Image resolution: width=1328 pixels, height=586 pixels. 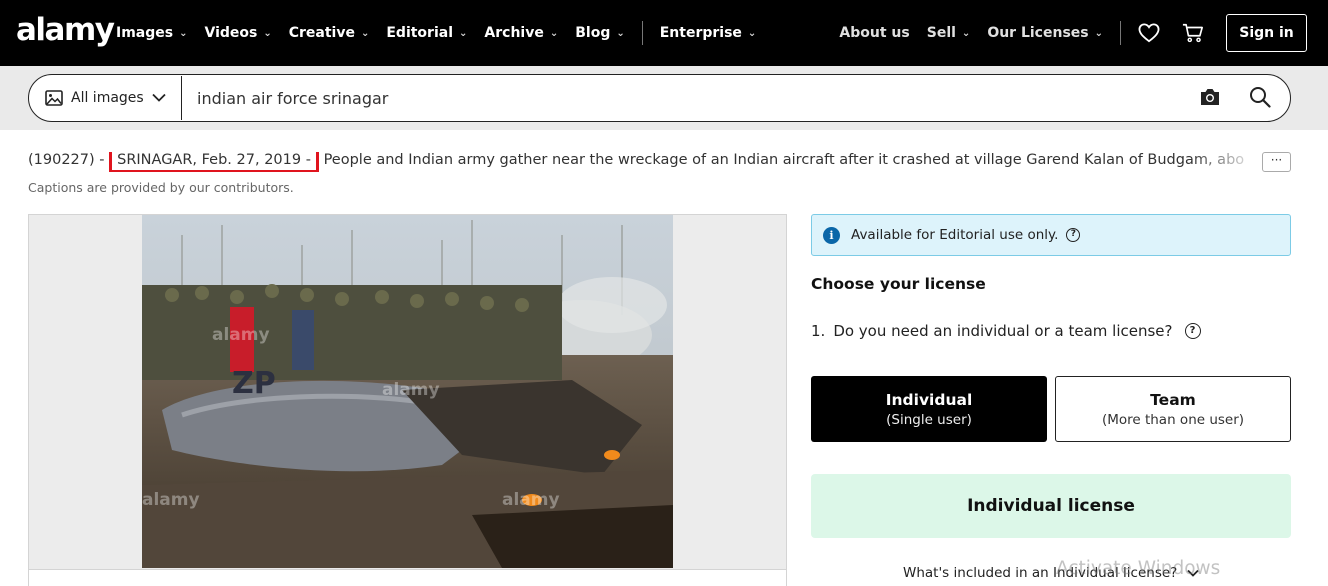 I want to click on nav-about-us: About us, so click(x=874, y=33).